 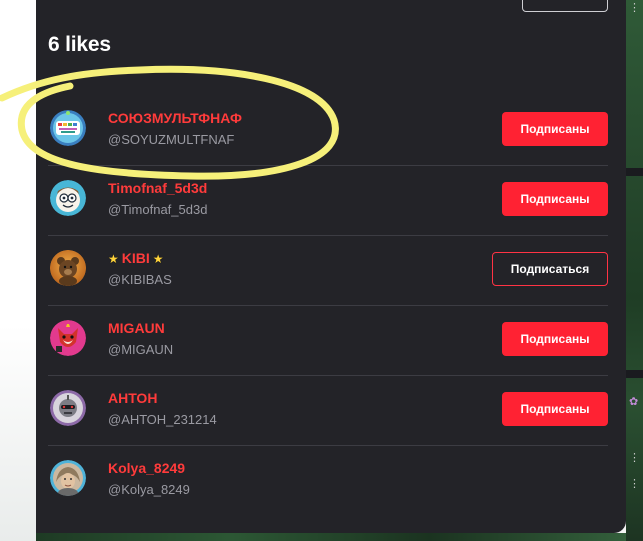 I want to click on user-display-name: ★ KIBI ★, so click(x=136, y=258).